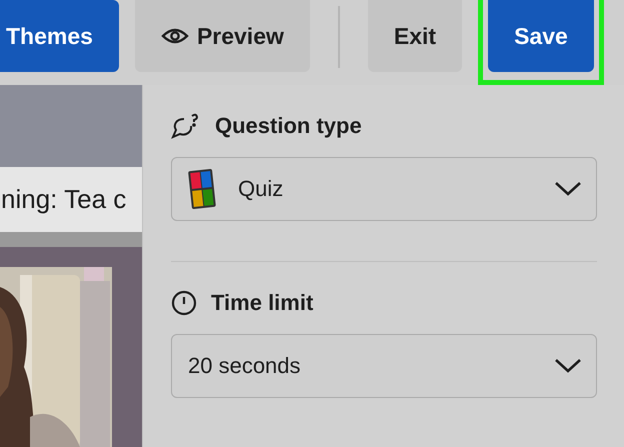 This screenshot has height=447, width=624. Describe the element at coordinates (384, 189) in the screenshot. I see `question-type-select: Quiz` at that location.